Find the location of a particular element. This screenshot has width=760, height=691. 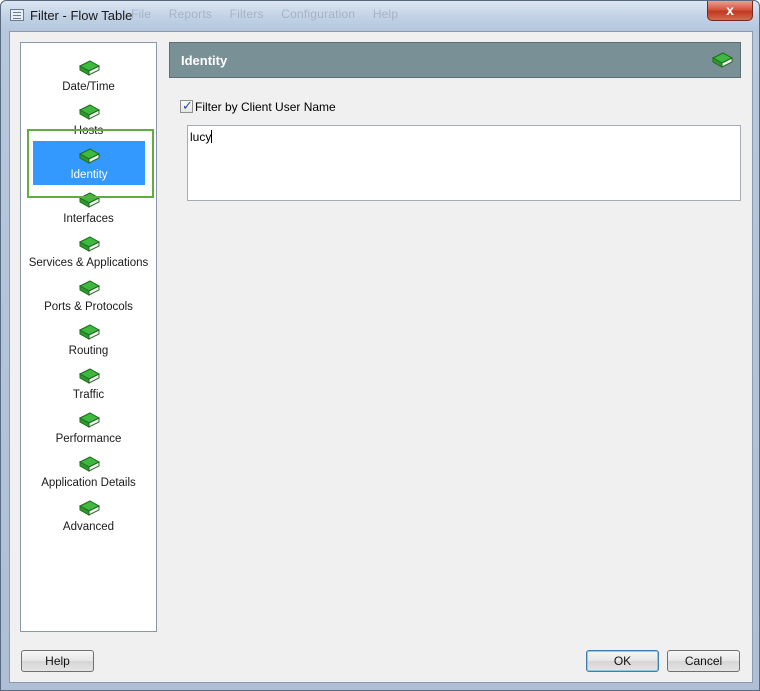

nav-item-label: Performance is located at coordinates (88, 439).